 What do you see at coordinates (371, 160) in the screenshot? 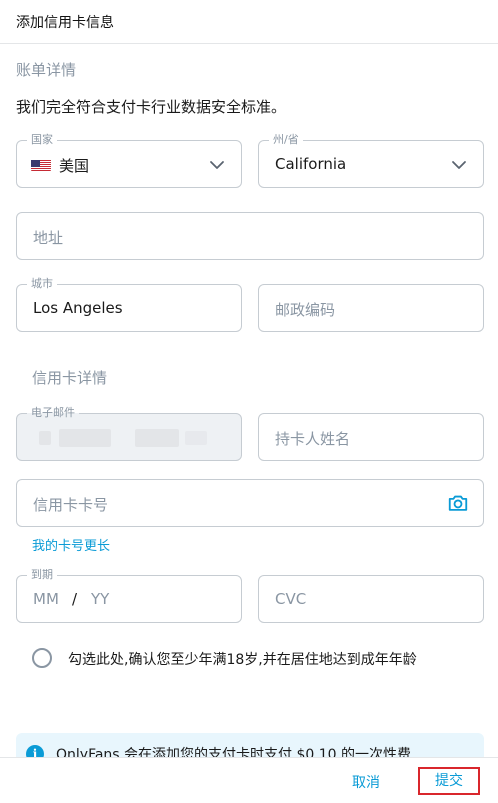
I see `state-select: 州/省 California` at bounding box center [371, 160].